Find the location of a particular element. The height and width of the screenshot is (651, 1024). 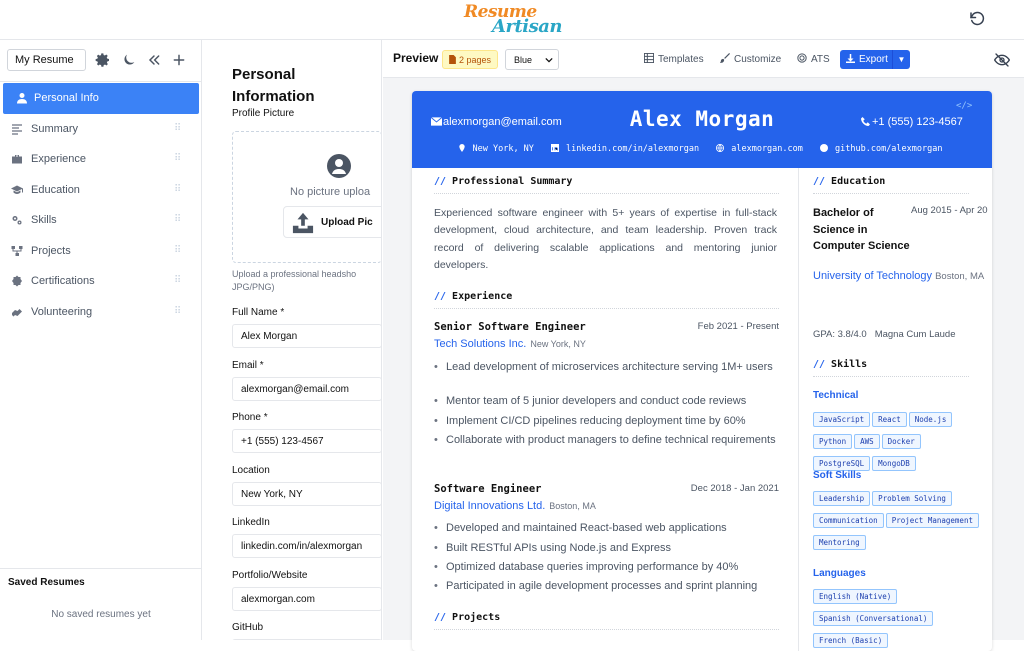

ats-button: ATS is located at coordinates (813, 59).